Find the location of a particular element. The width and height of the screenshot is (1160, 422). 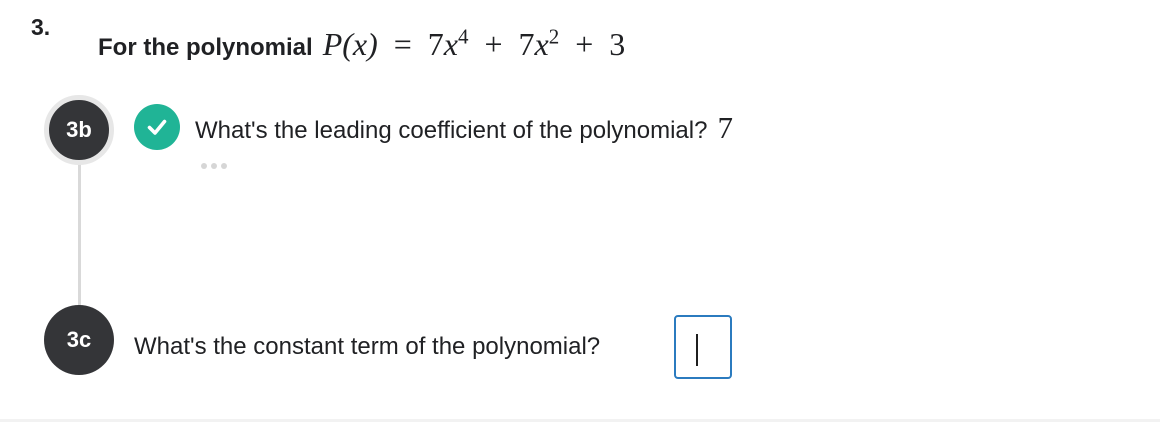

step-badge-3c: 3c is located at coordinates (79, 340).